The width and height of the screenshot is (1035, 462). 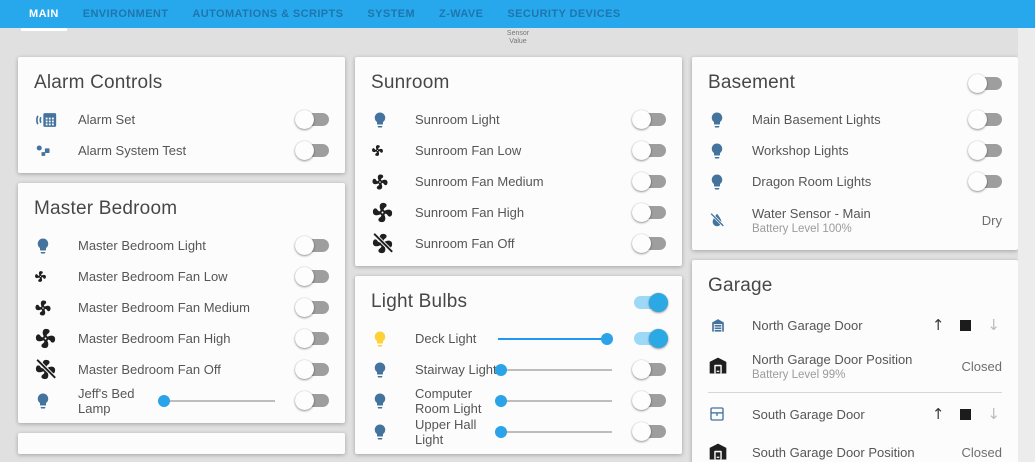 I want to click on tab-automations-scripts: AUTOMATIONS & SCRIPTS, so click(x=267, y=14).